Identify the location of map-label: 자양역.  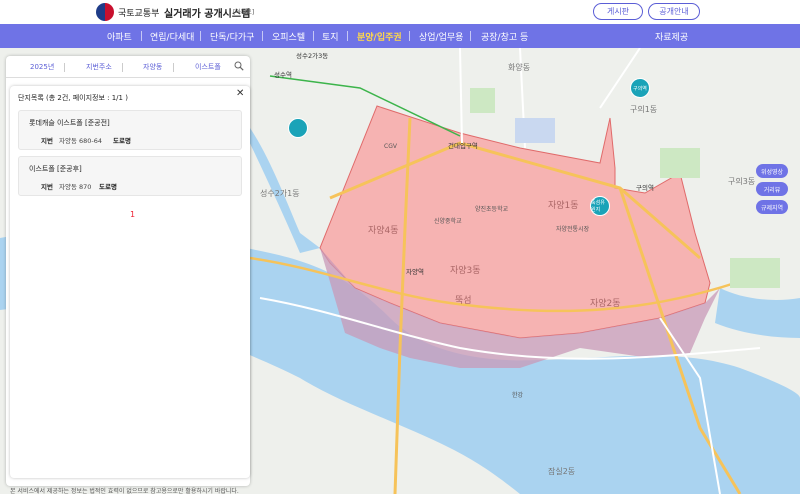
(415, 272).